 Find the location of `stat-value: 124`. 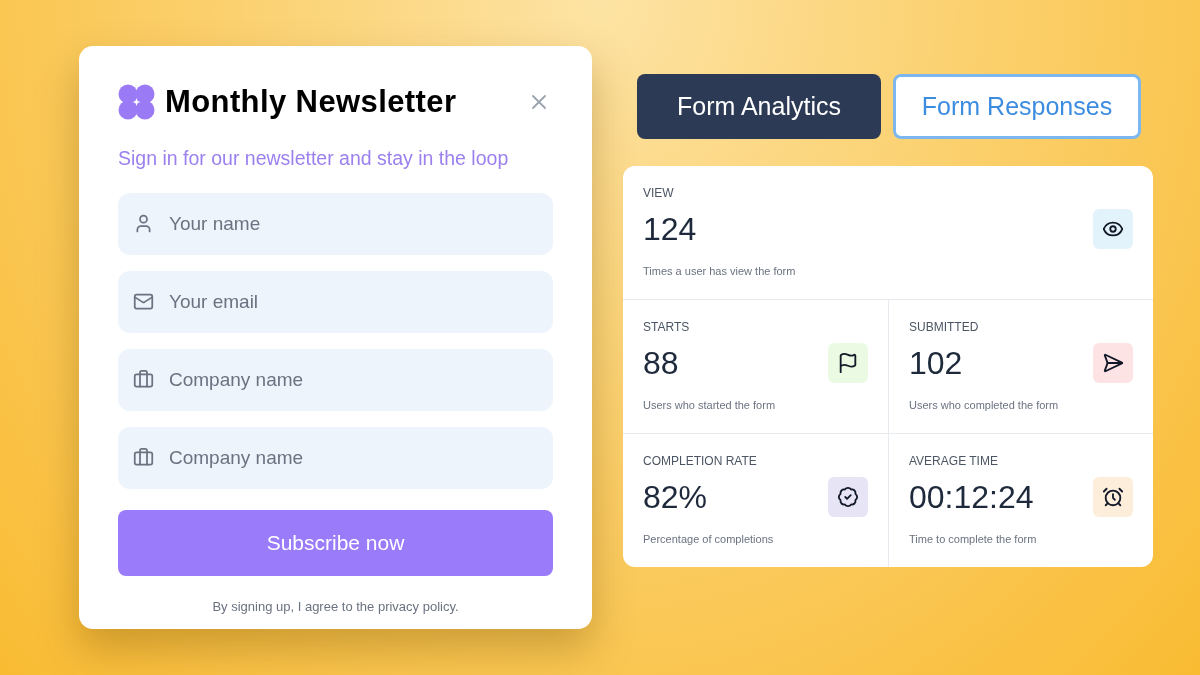

stat-value: 124 is located at coordinates (670, 229).